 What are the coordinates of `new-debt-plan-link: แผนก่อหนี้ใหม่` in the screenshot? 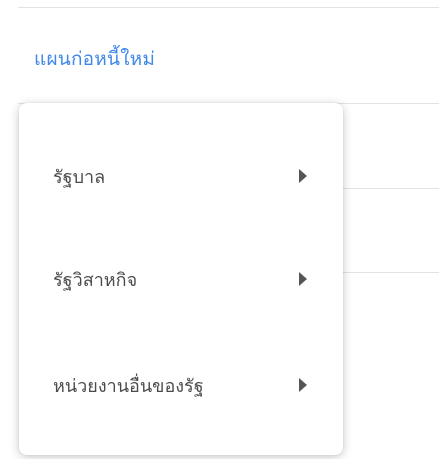 It's located at (94, 59).